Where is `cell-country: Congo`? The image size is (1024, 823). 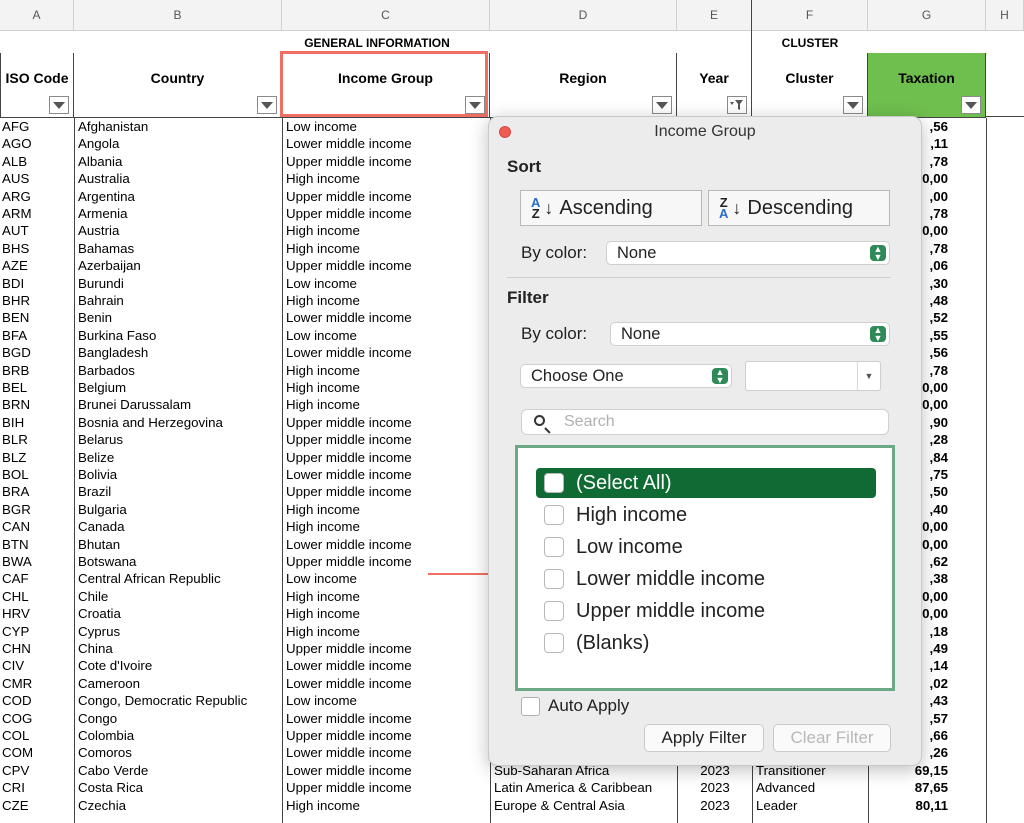
cell-country: Congo is located at coordinates (179, 718).